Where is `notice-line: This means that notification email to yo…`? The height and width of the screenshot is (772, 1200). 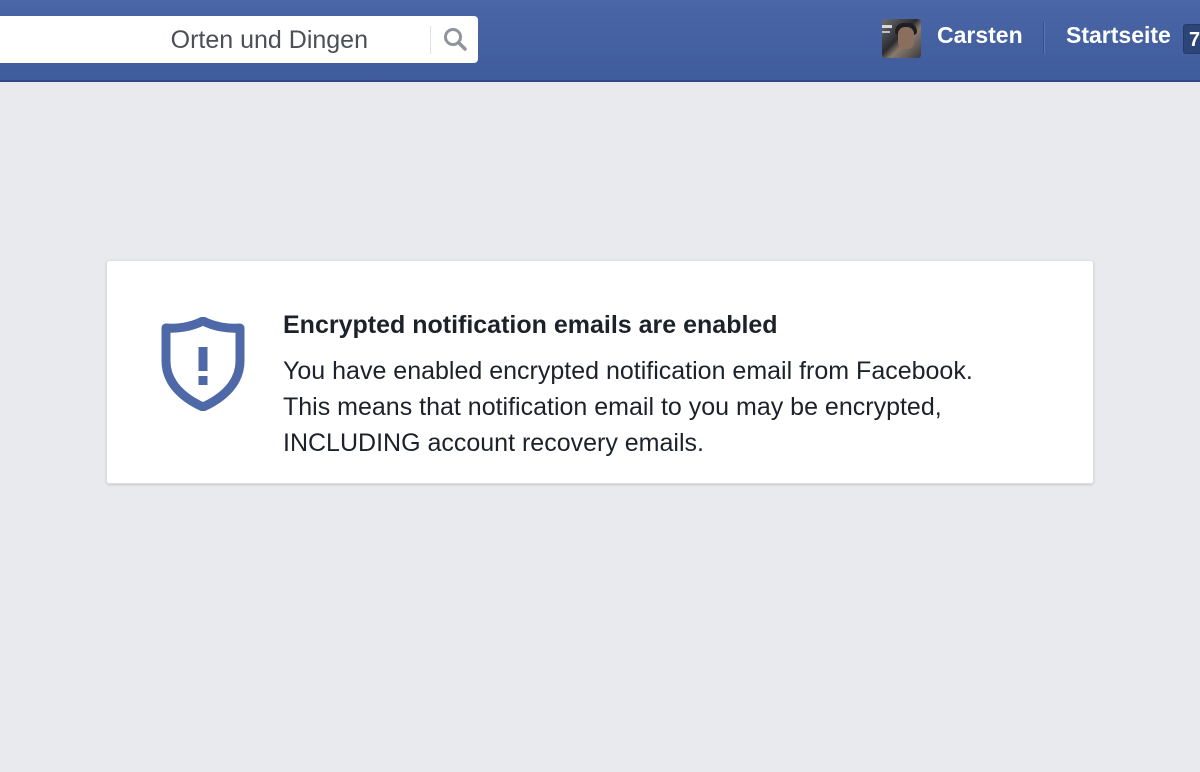
notice-line: This means that notification email to yo… is located at coordinates (612, 407).